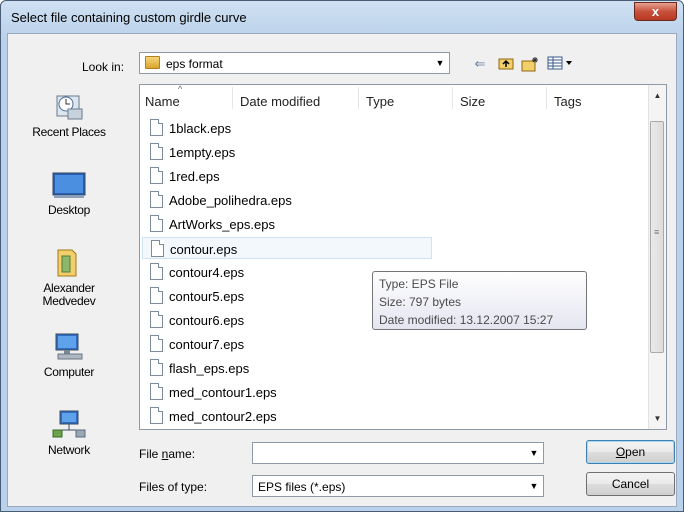  Describe the element at coordinates (69, 450) in the screenshot. I see `place-label: Network` at that location.